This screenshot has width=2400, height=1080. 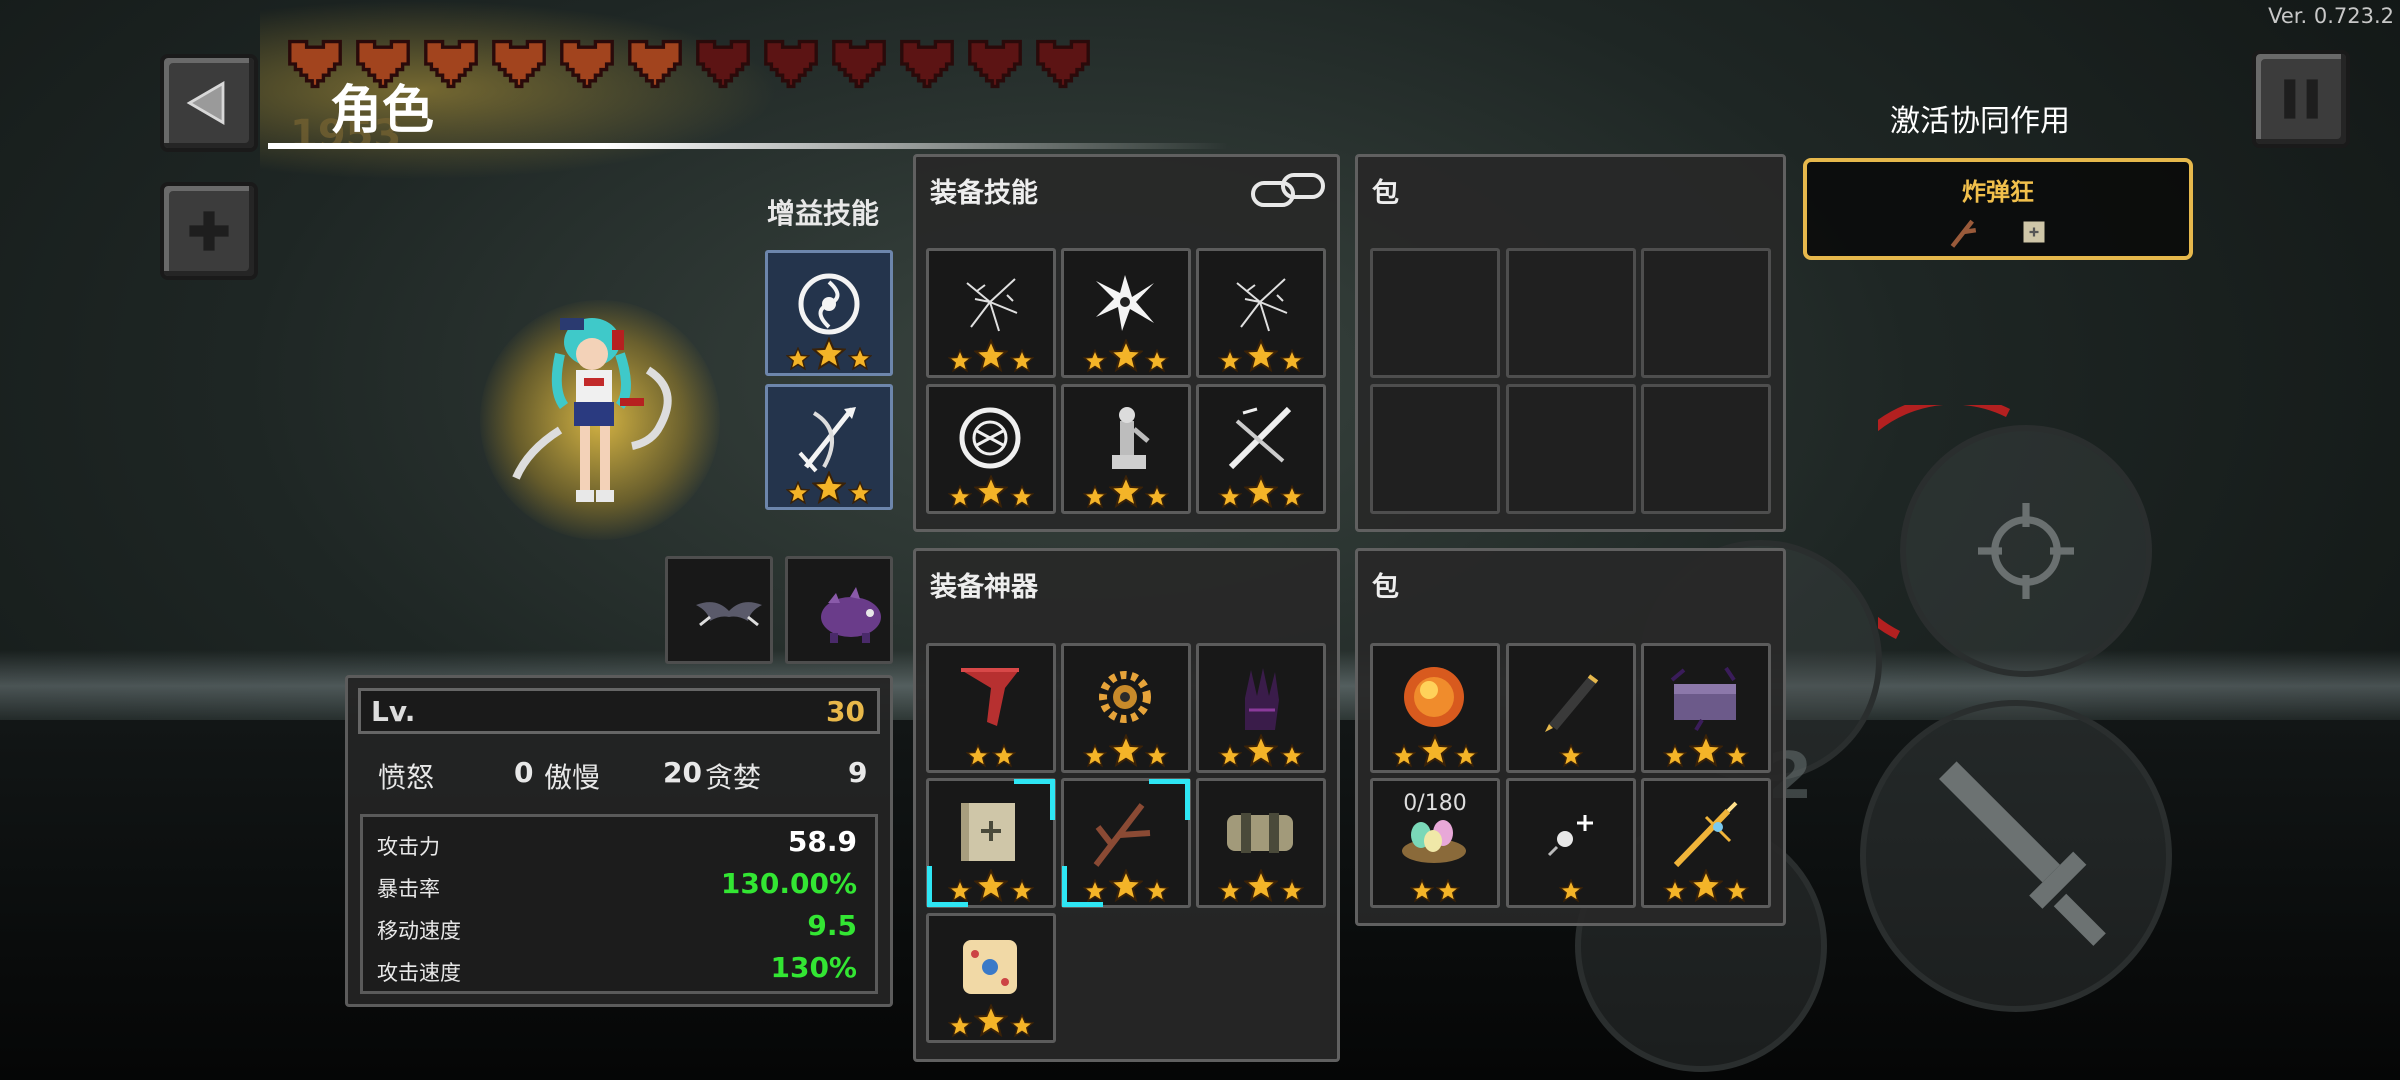 I want to click on stat-row: 移动速度 9.5, so click(x=617, y=929).